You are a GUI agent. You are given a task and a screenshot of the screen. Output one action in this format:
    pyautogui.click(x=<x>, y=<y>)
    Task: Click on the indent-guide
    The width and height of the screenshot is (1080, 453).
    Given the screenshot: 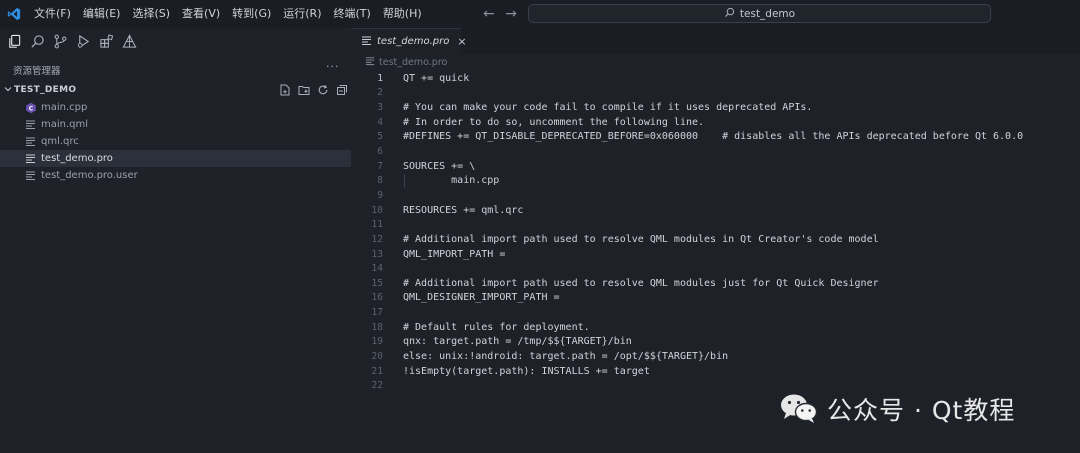 What is the action you would take?
    pyautogui.click(x=404, y=181)
    